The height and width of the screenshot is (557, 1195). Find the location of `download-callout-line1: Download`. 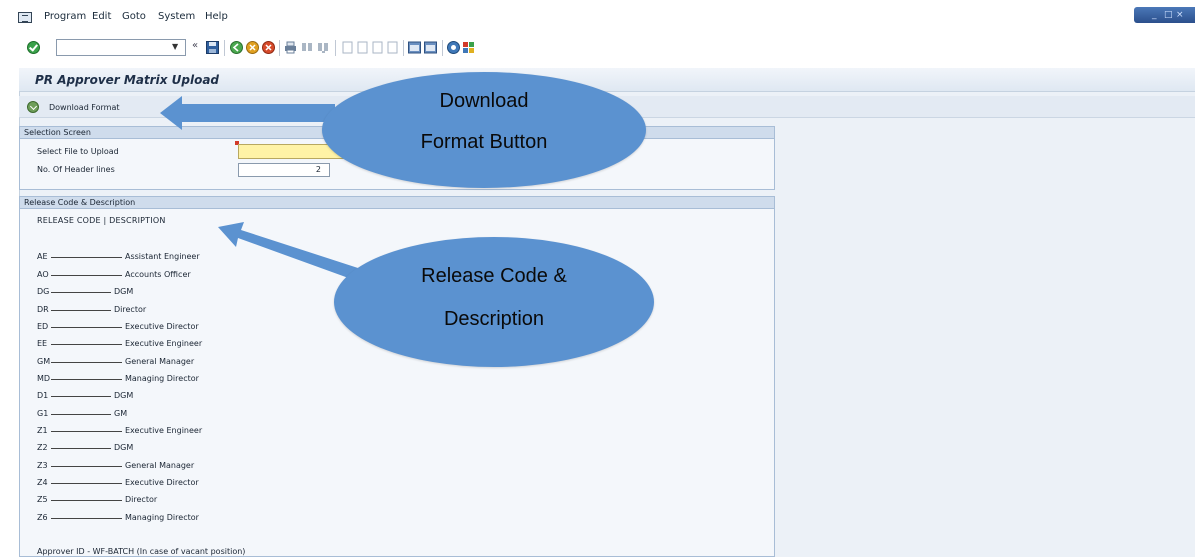

download-callout-line1: Download is located at coordinates (484, 101).